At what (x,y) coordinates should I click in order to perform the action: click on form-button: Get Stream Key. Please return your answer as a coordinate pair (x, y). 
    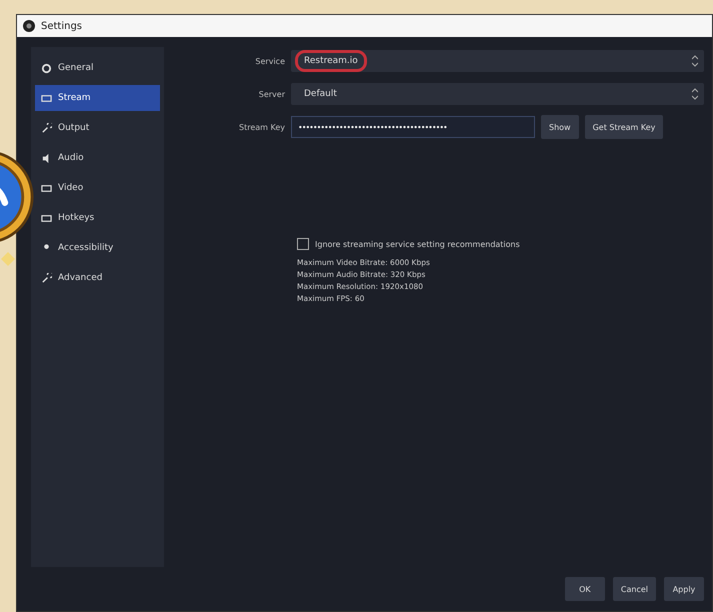
    Looking at the image, I should click on (624, 127).